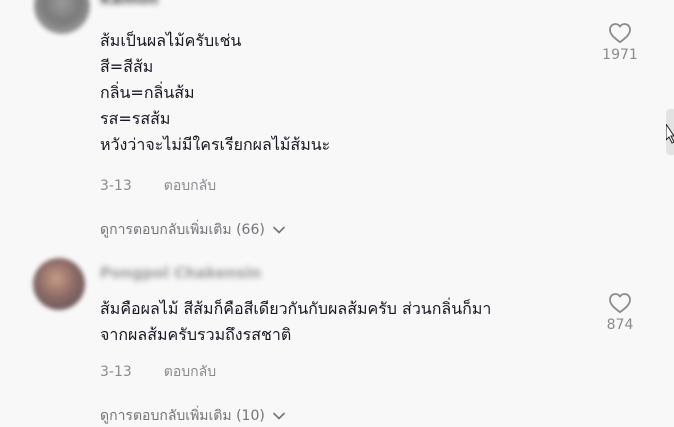 The width and height of the screenshot is (674, 427). I want to click on view-more-replies-button: ดูการตอบกลับเพิ่มเติม (10), so click(192, 416).